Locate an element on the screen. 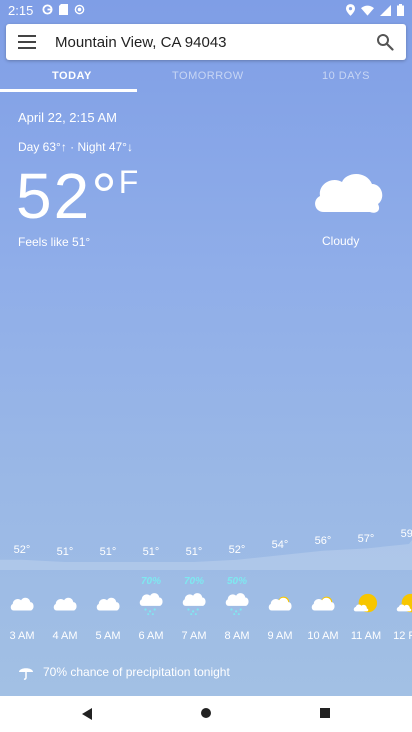 This screenshot has height=732, width=412. signal-icon is located at coordinates (385, 10).